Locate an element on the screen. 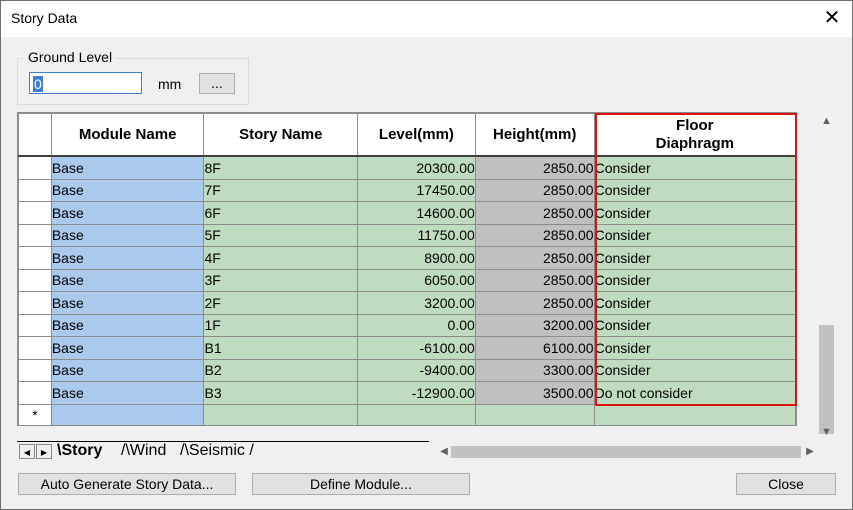  cell-height: 6100.00 is located at coordinates (534, 348).